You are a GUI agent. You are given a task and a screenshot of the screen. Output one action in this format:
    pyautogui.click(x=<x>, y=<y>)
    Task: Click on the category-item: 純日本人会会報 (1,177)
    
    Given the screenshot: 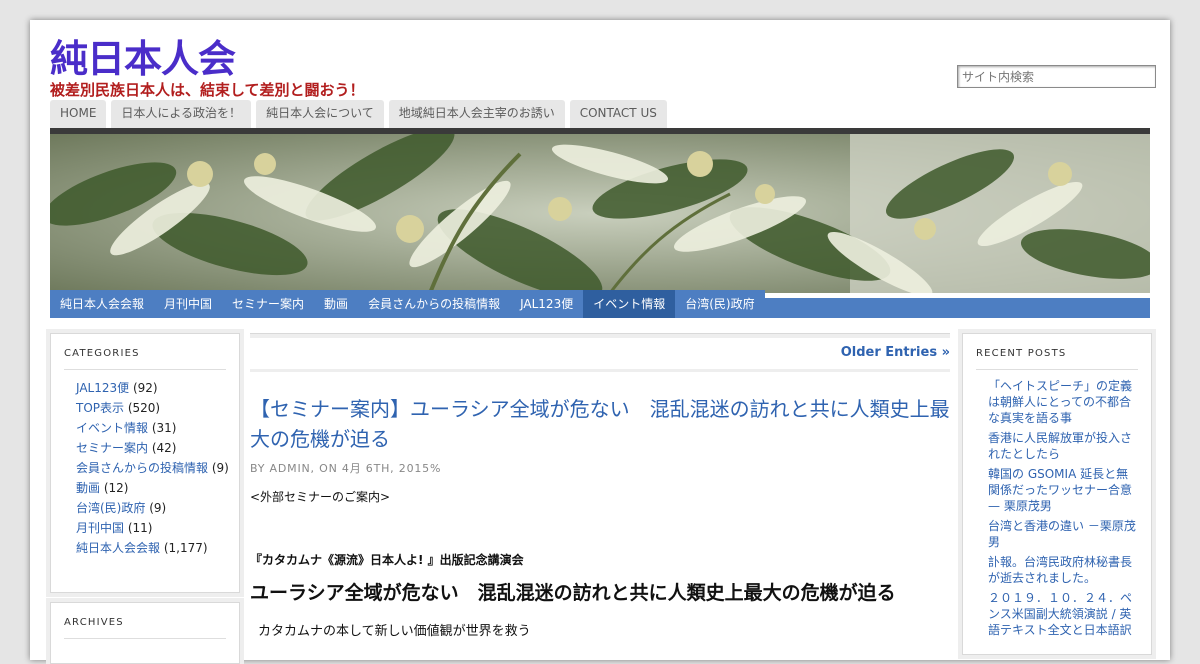 What is the action you would take?
    pyautogui.click(x=153, y=548)
    